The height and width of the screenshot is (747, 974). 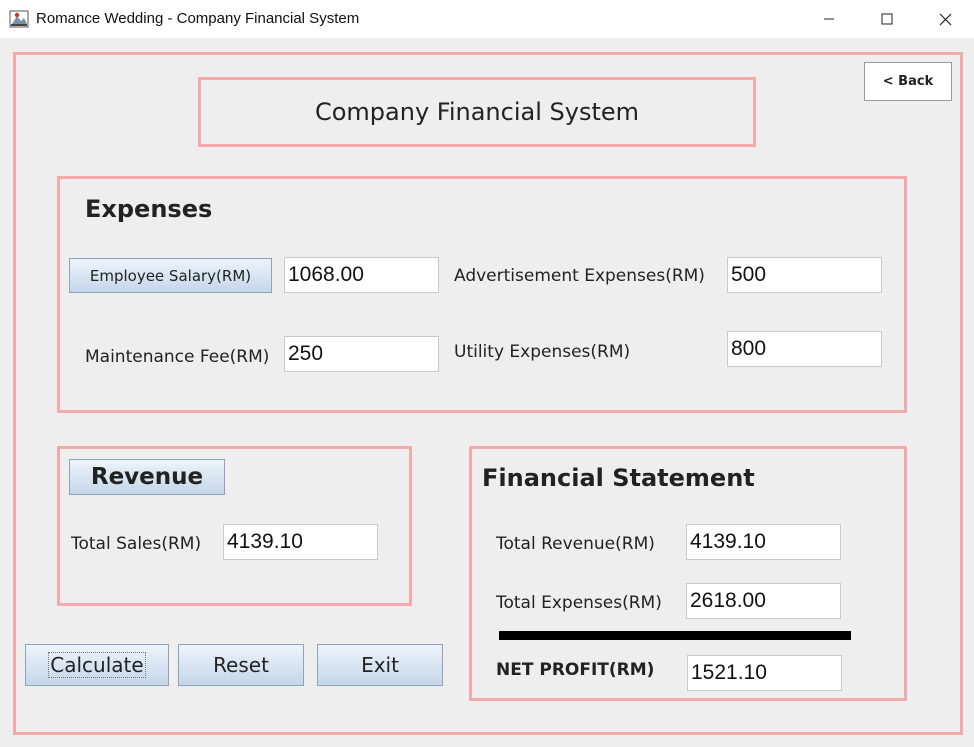 I want to click on total-revenue-field, so click(x=763, y=542).